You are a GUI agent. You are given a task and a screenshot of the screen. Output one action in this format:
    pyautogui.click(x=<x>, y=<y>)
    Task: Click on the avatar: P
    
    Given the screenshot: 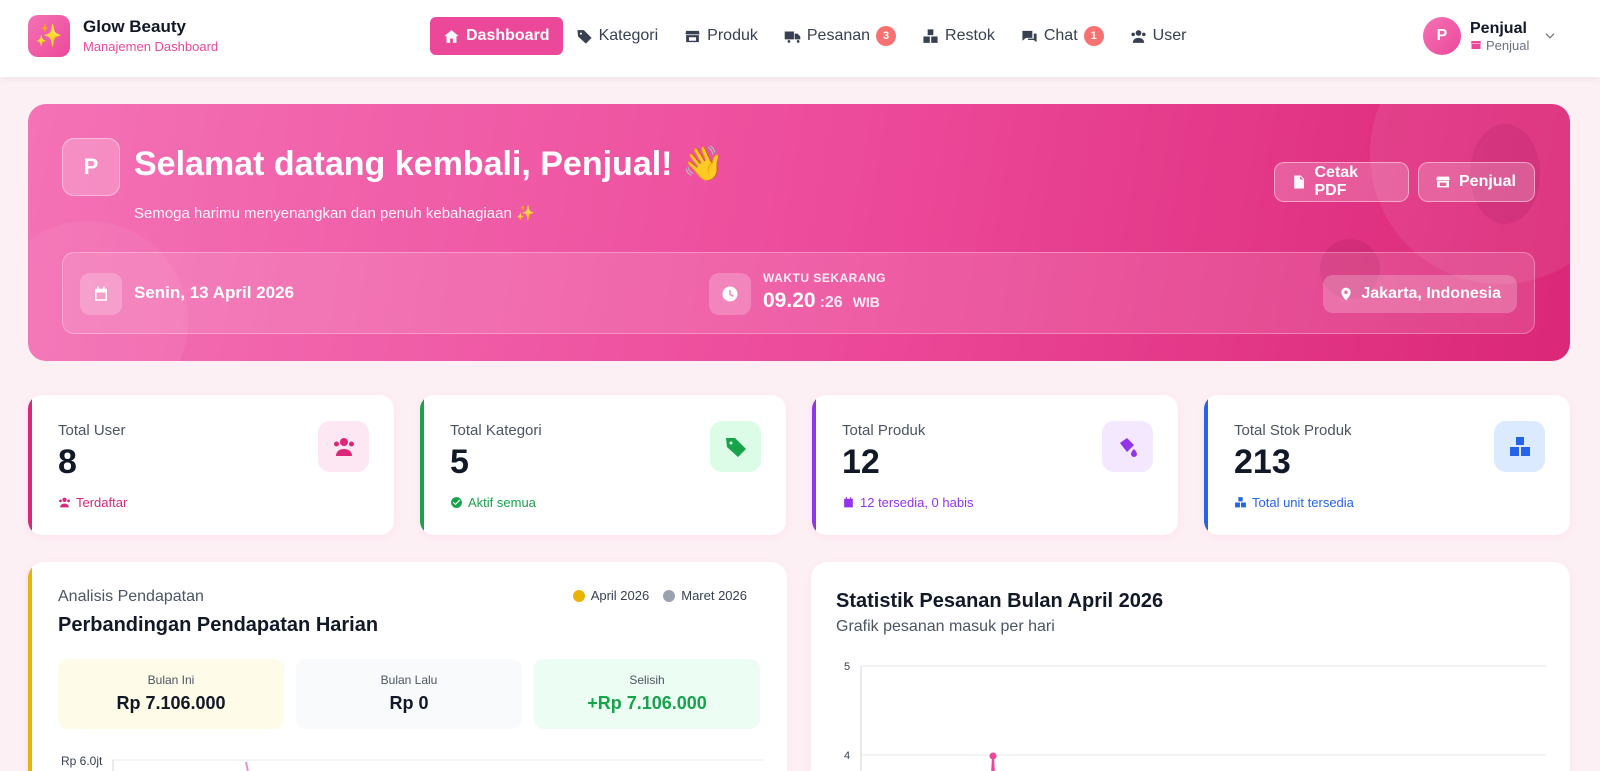 What is the action you would take?
    pyautogui.click(x=1442, y=36)
    